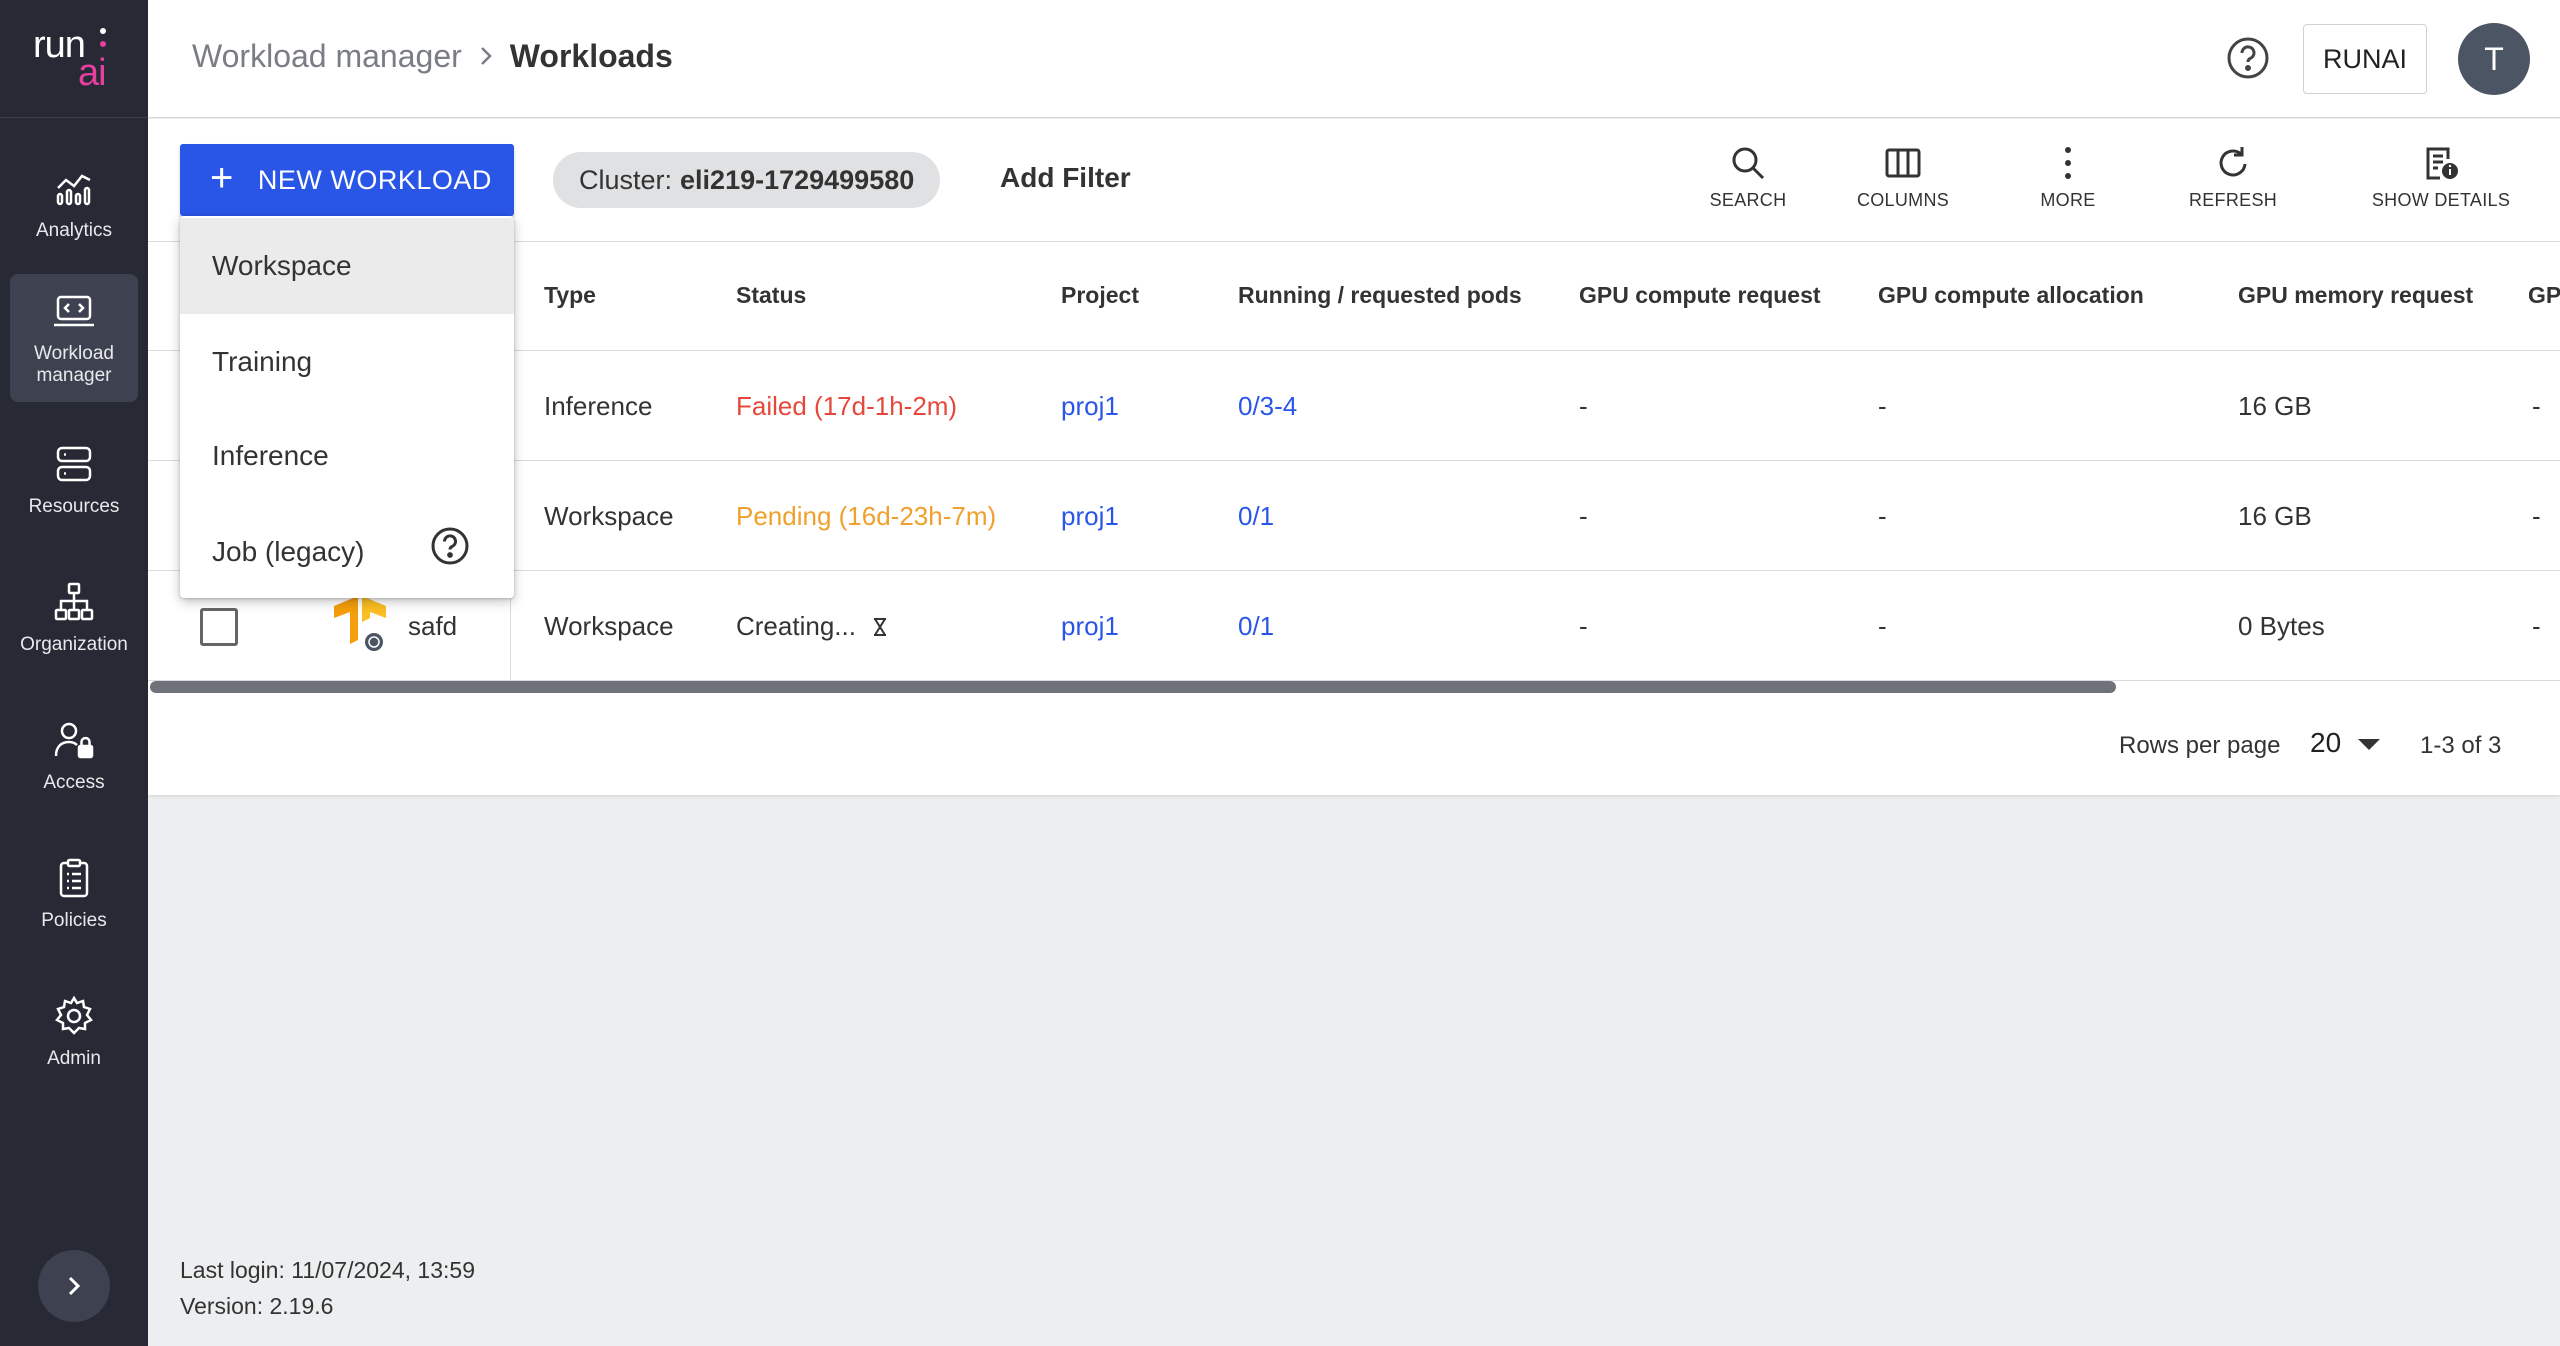 The image size is (2560, 1346). I want to click on caret-down-icon, so click(2369, 744).